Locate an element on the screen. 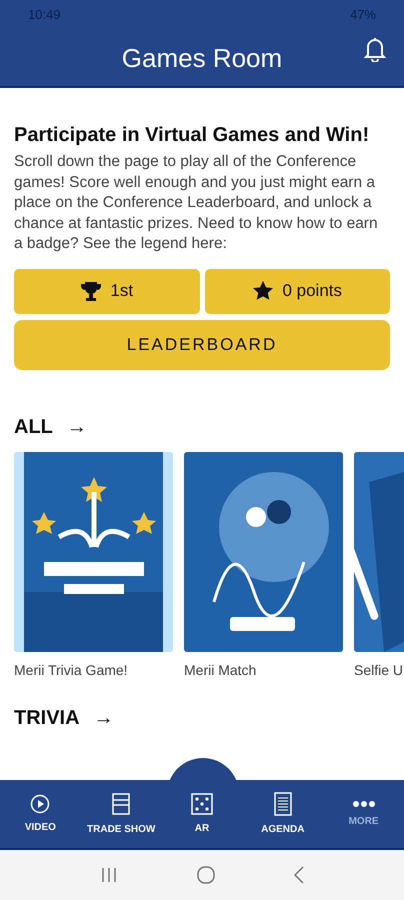 The image size is (404, 900). star-icon is located at coordinates (263, 291).